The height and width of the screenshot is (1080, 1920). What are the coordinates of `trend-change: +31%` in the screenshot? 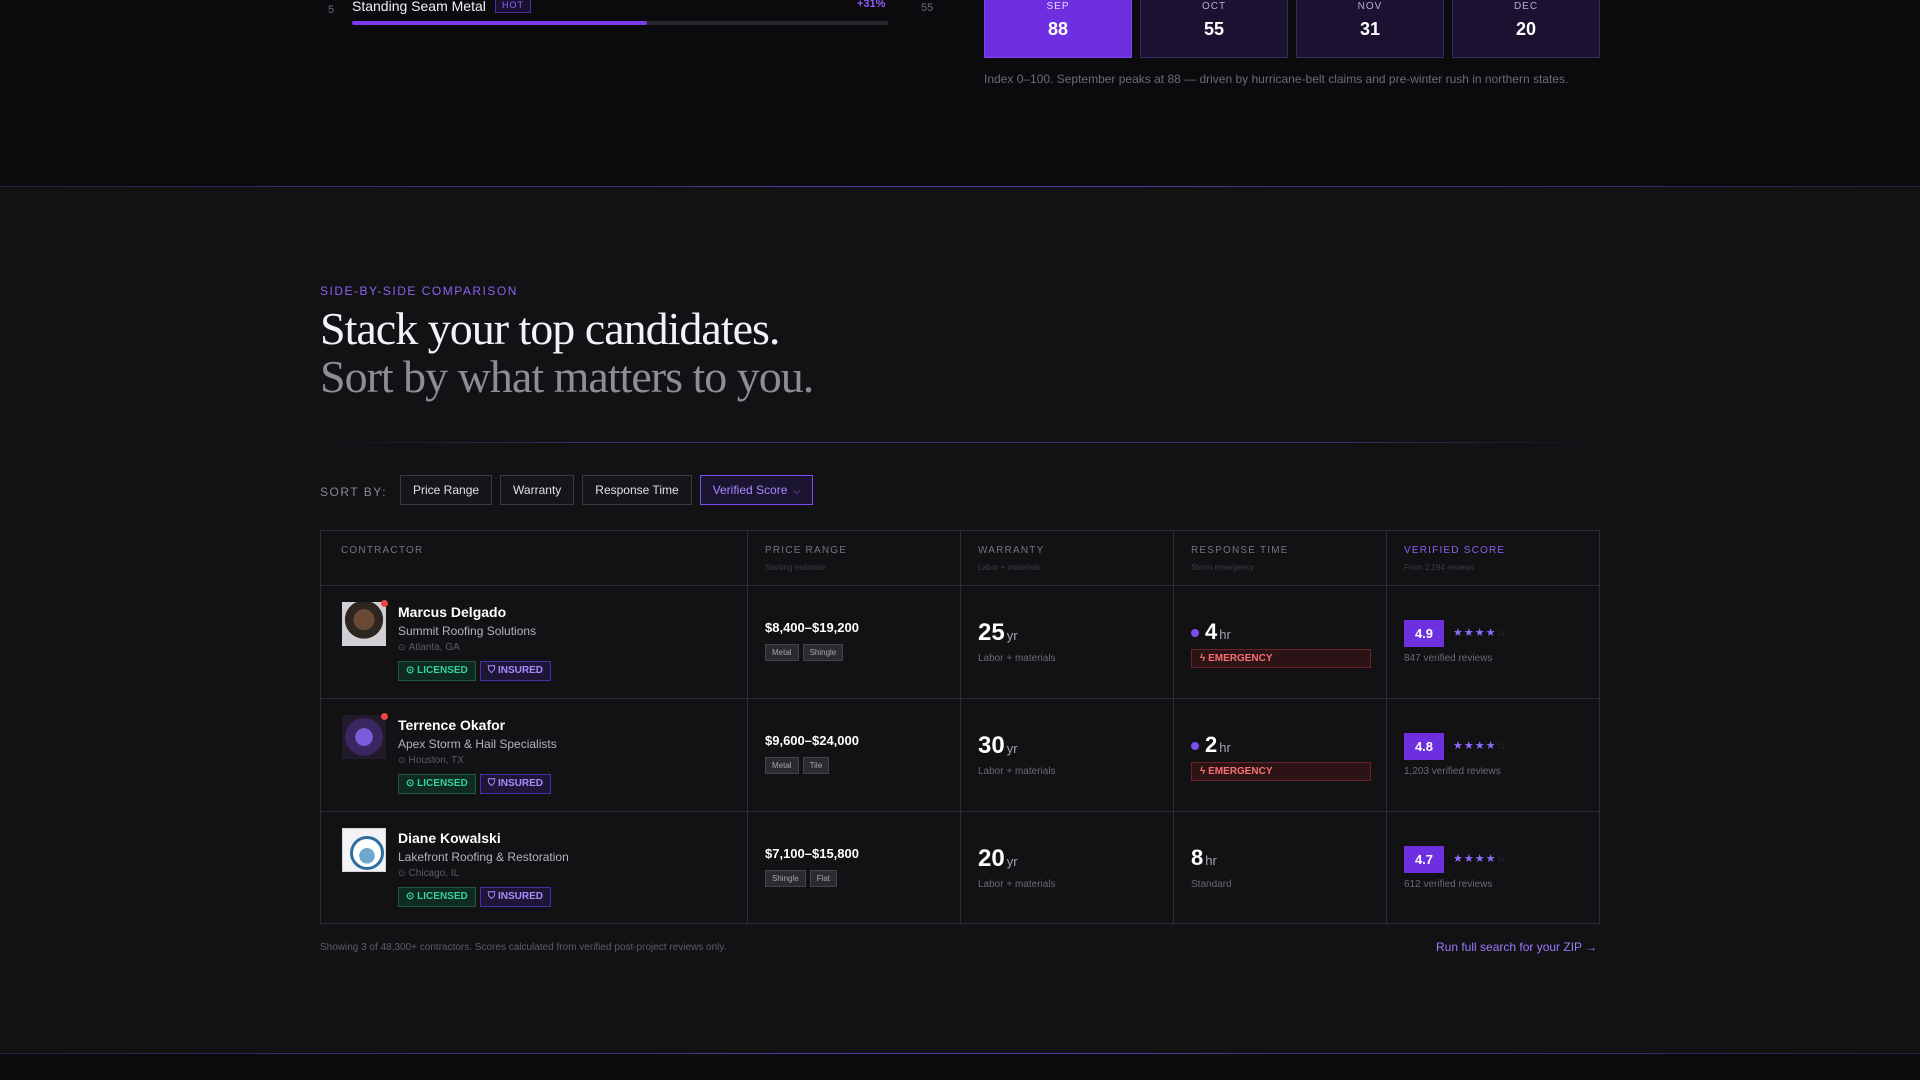 It's located at (871, 5).